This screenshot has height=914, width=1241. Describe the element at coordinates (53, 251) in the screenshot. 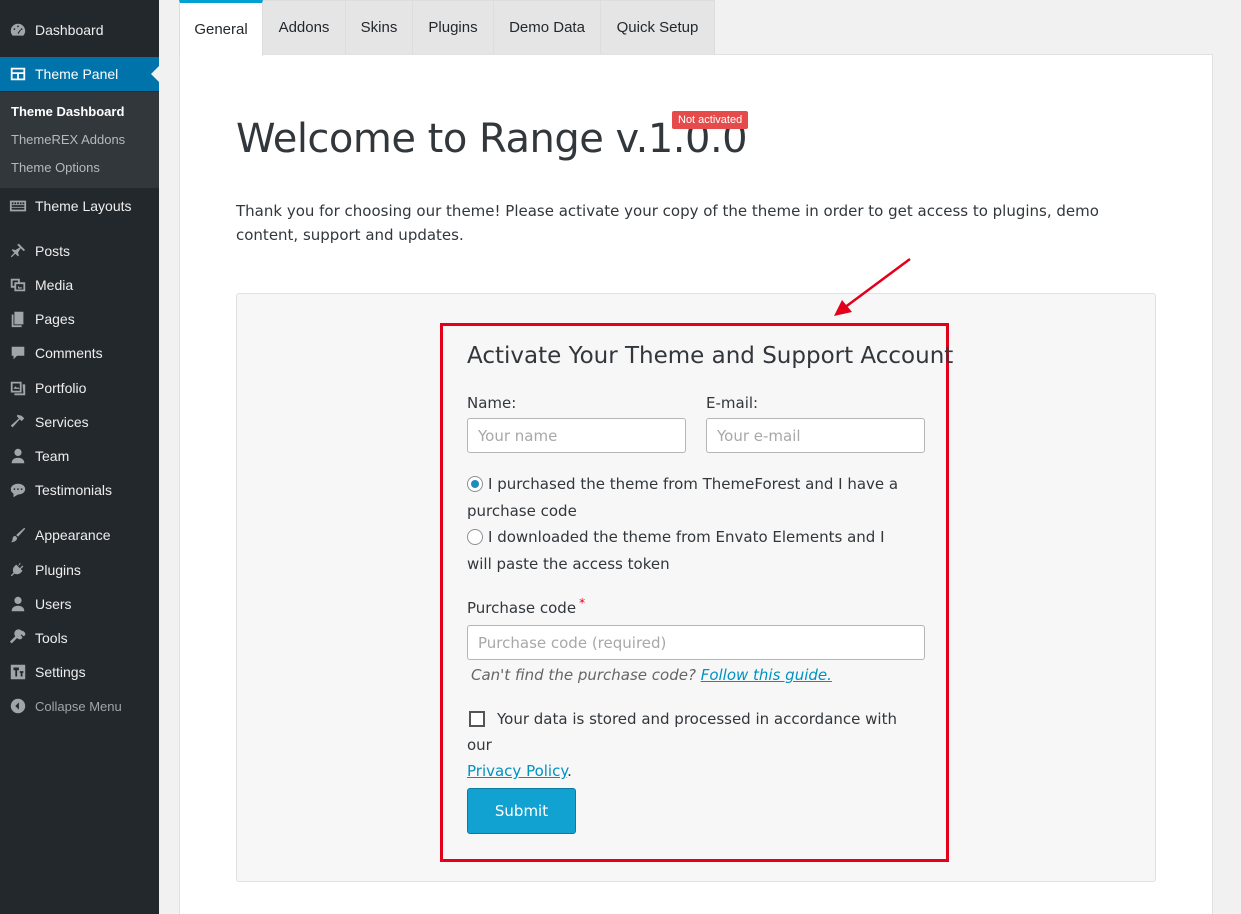

I see `sidebar-item-label: Posts` at that location.